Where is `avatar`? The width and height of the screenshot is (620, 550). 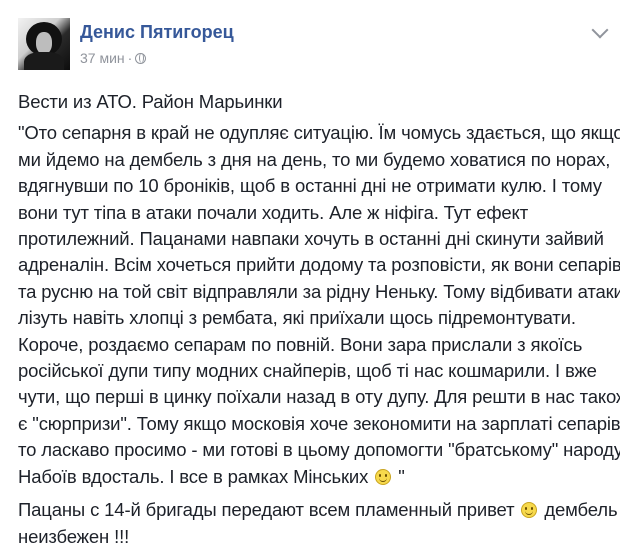 avatar is located at coordinates (44, 44).